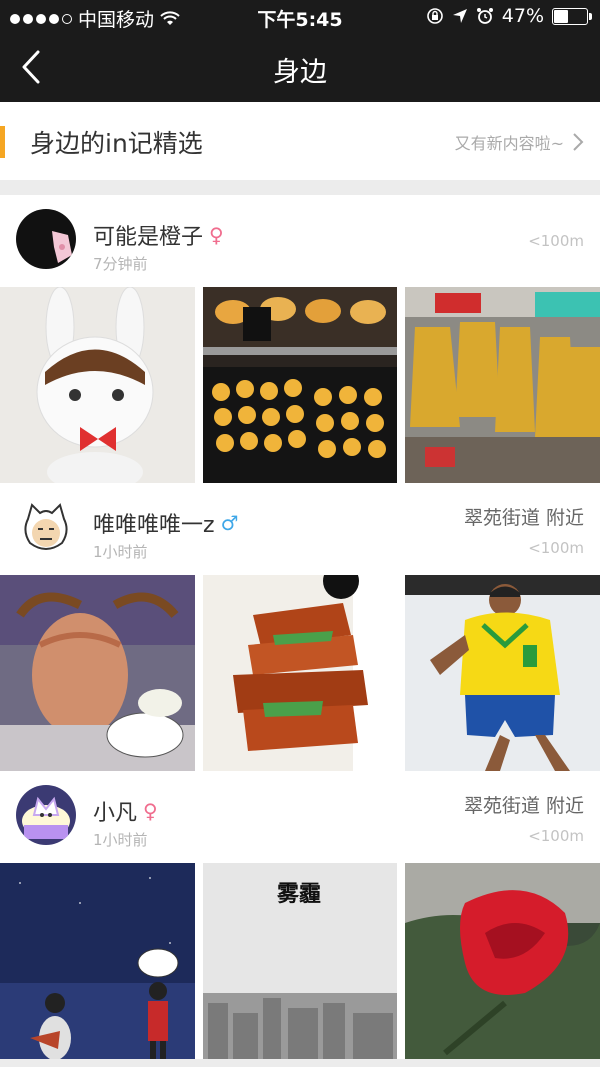 The image size is (600, 1067). What do you see at coordinates (300, 141) in the screenshot?
I see `featured-banner: 身边的in记精选 又有新内容啦~` at bounding box center [300, 141].